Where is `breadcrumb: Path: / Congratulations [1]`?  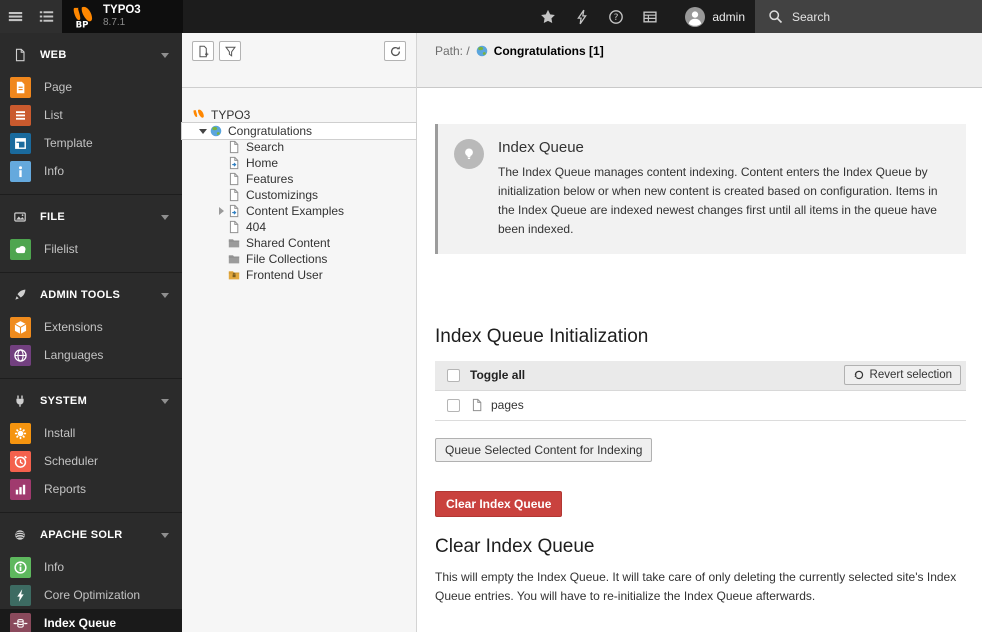 breadcrumb: Path: / Congratulations [1] is located at coordinates (699, 51).